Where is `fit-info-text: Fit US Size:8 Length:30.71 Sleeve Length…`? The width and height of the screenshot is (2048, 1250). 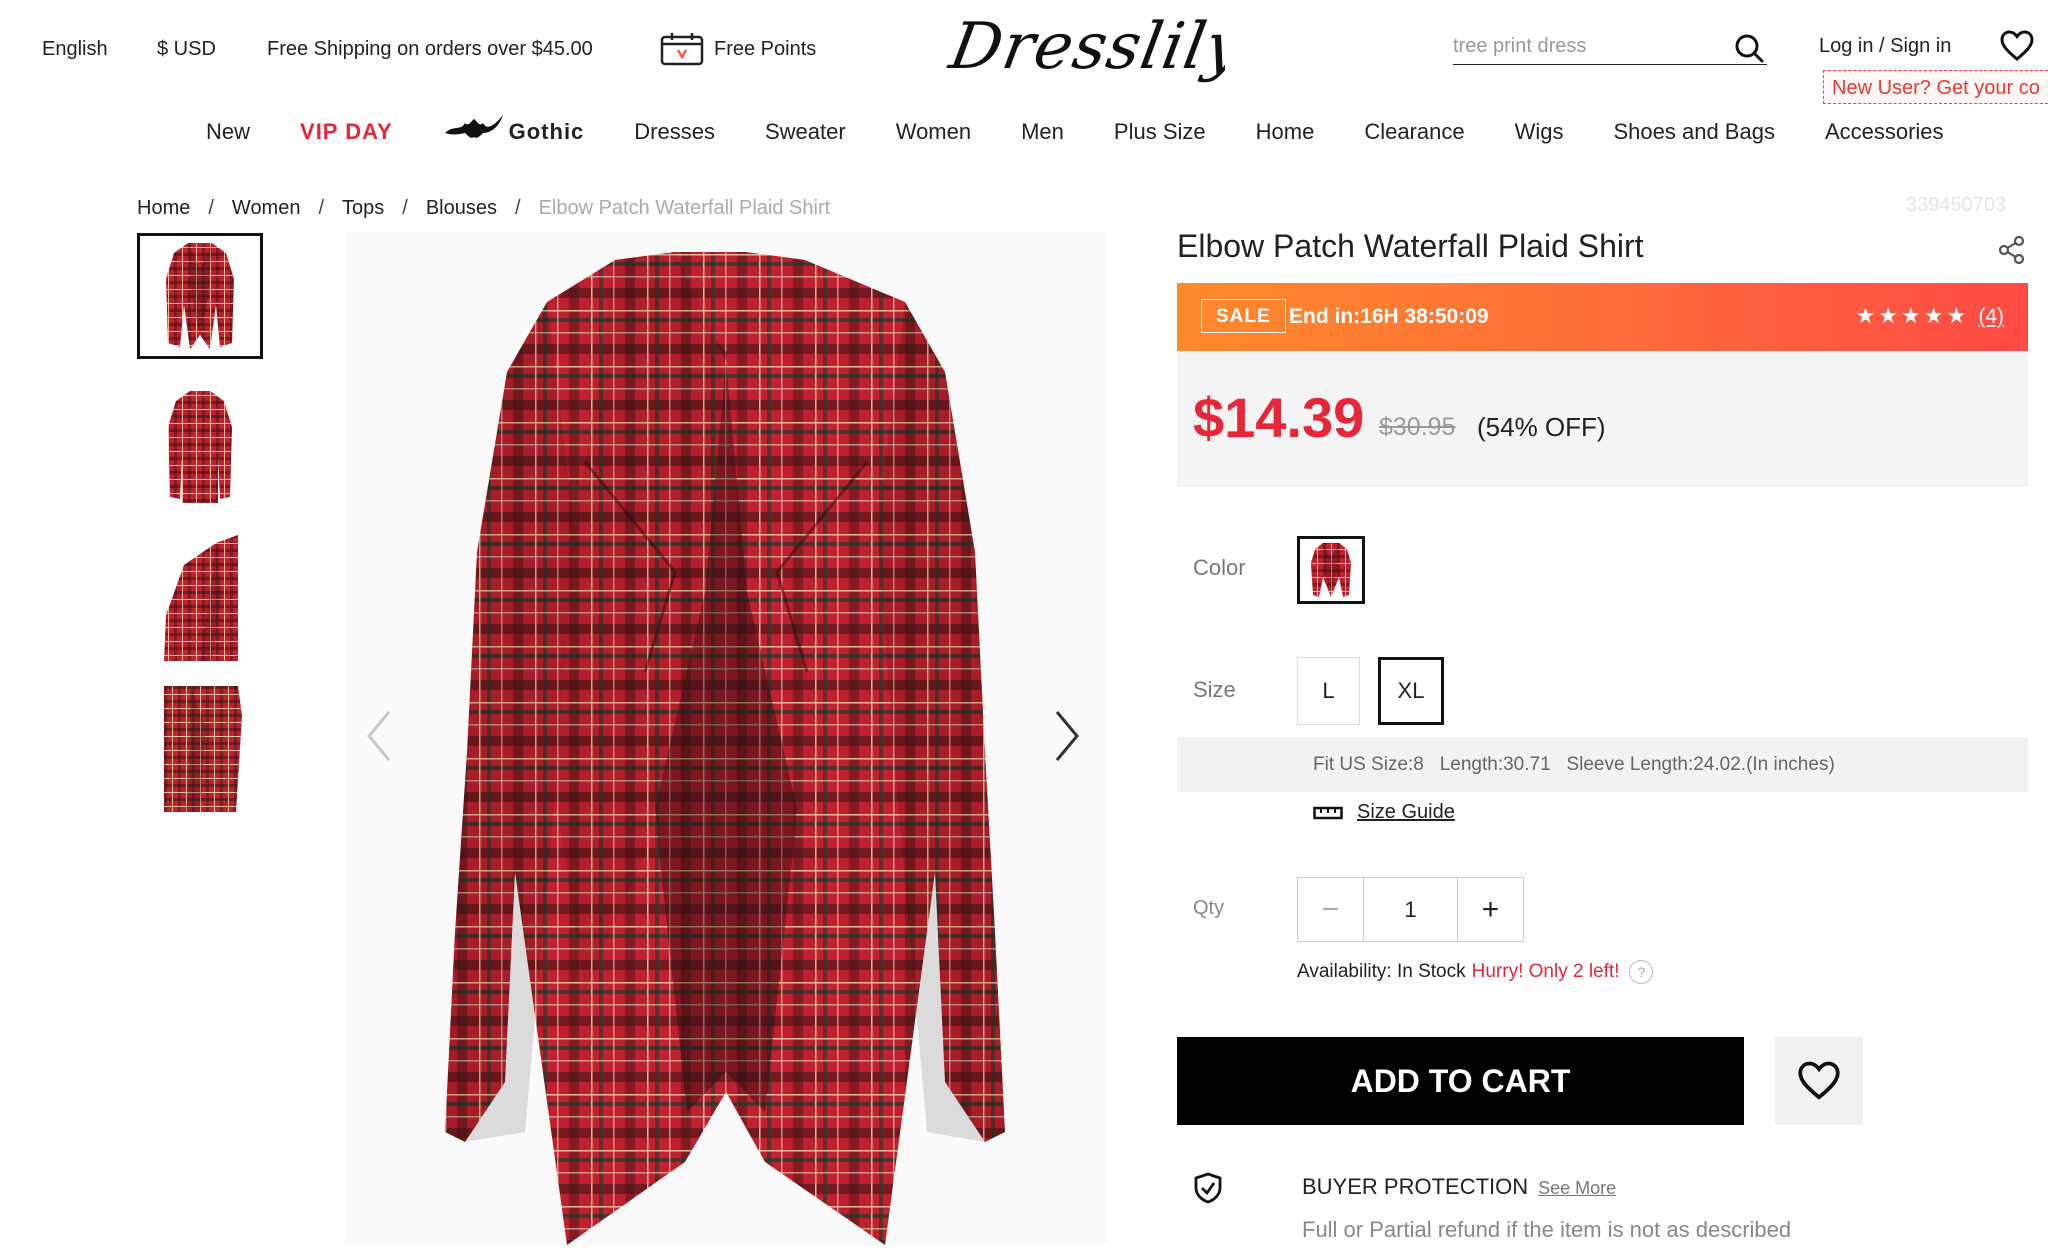
fit-info-text: Fit US Size:8 Length:30.71 Sleeve Length… is located at coordinates (1574, 764).